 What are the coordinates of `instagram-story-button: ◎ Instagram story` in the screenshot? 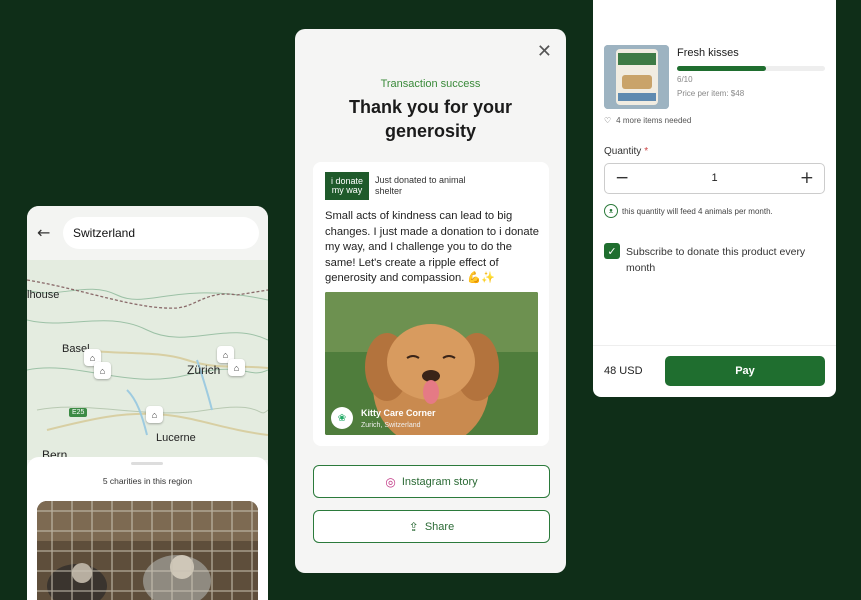 It's located at (431, 481).